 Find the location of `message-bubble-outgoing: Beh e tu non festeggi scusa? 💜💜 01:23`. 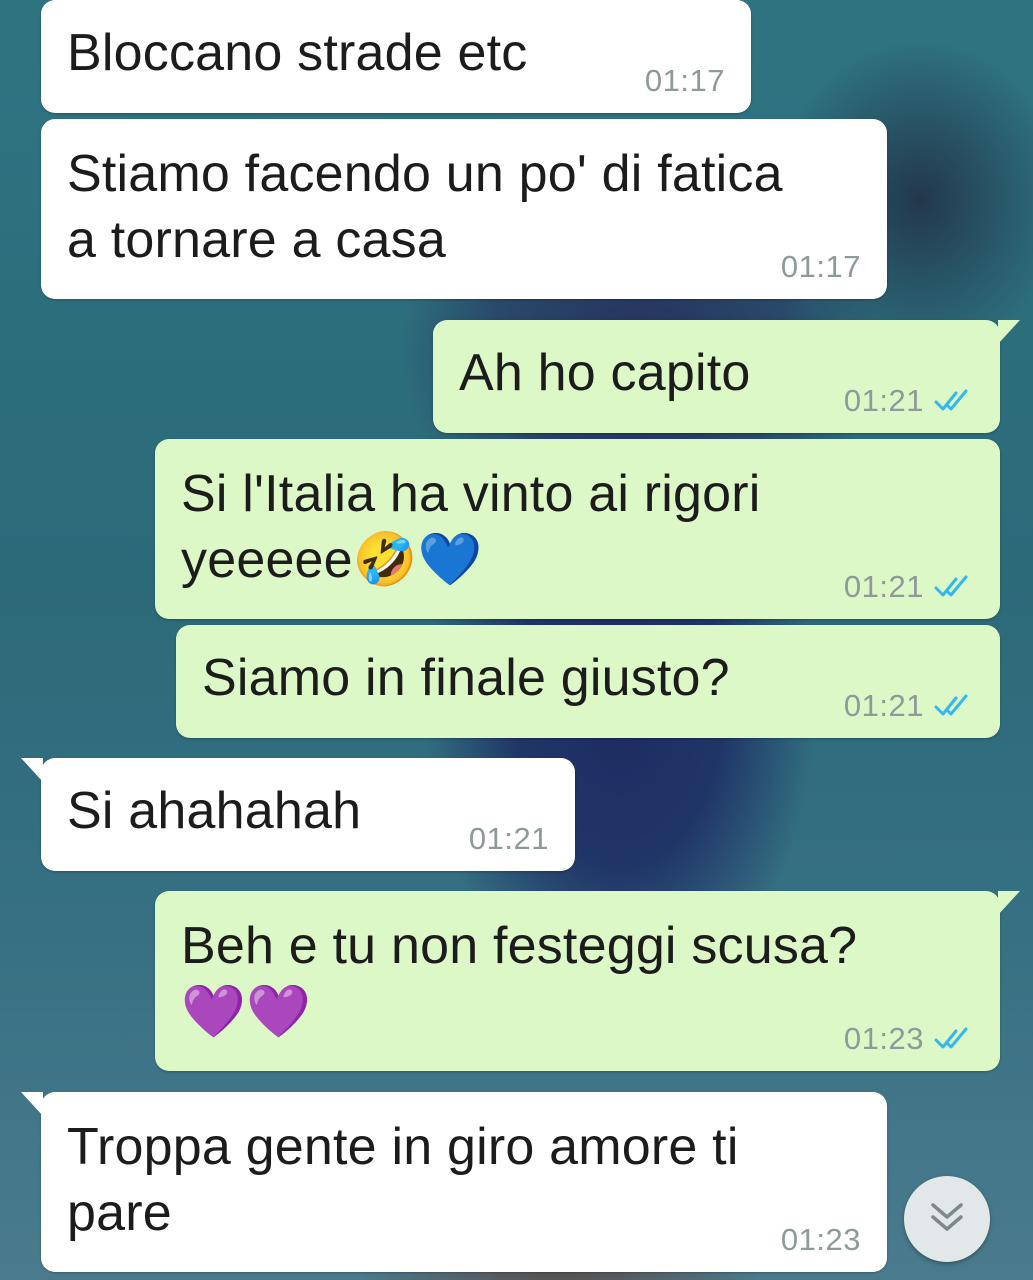

message-bubble-outgoing: Beh e tu non festeggi scusa? 💜💜 01:23 is located at coordinates (587, 981).